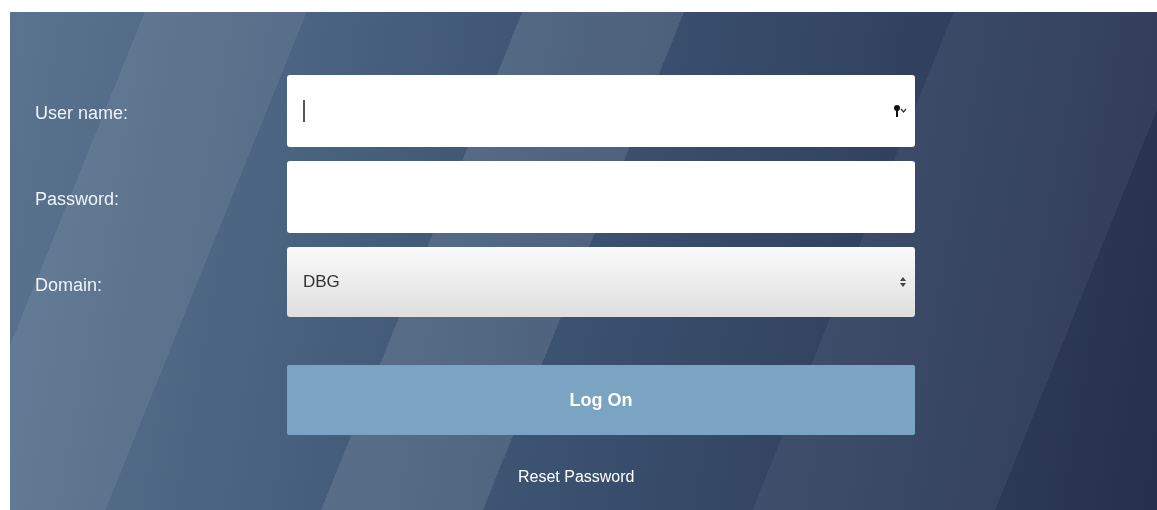 The width and height of the screenshot is (1157, 510). What do you see at coordinates (77, 199) in the screenshot?
I see `field-label: Password:` at bounding box center [77, 199].